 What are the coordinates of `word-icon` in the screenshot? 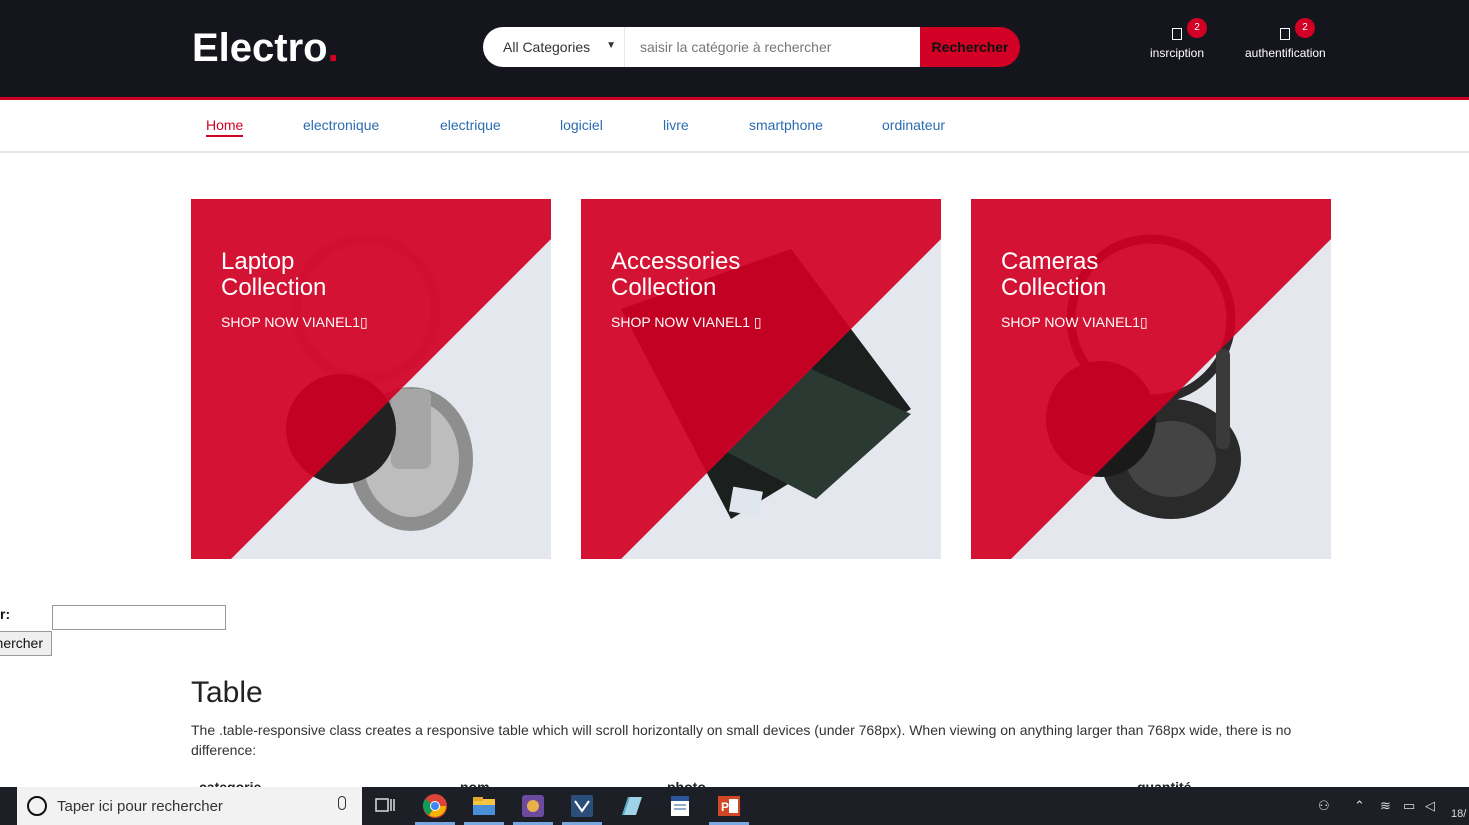 It's located at (680, 806).